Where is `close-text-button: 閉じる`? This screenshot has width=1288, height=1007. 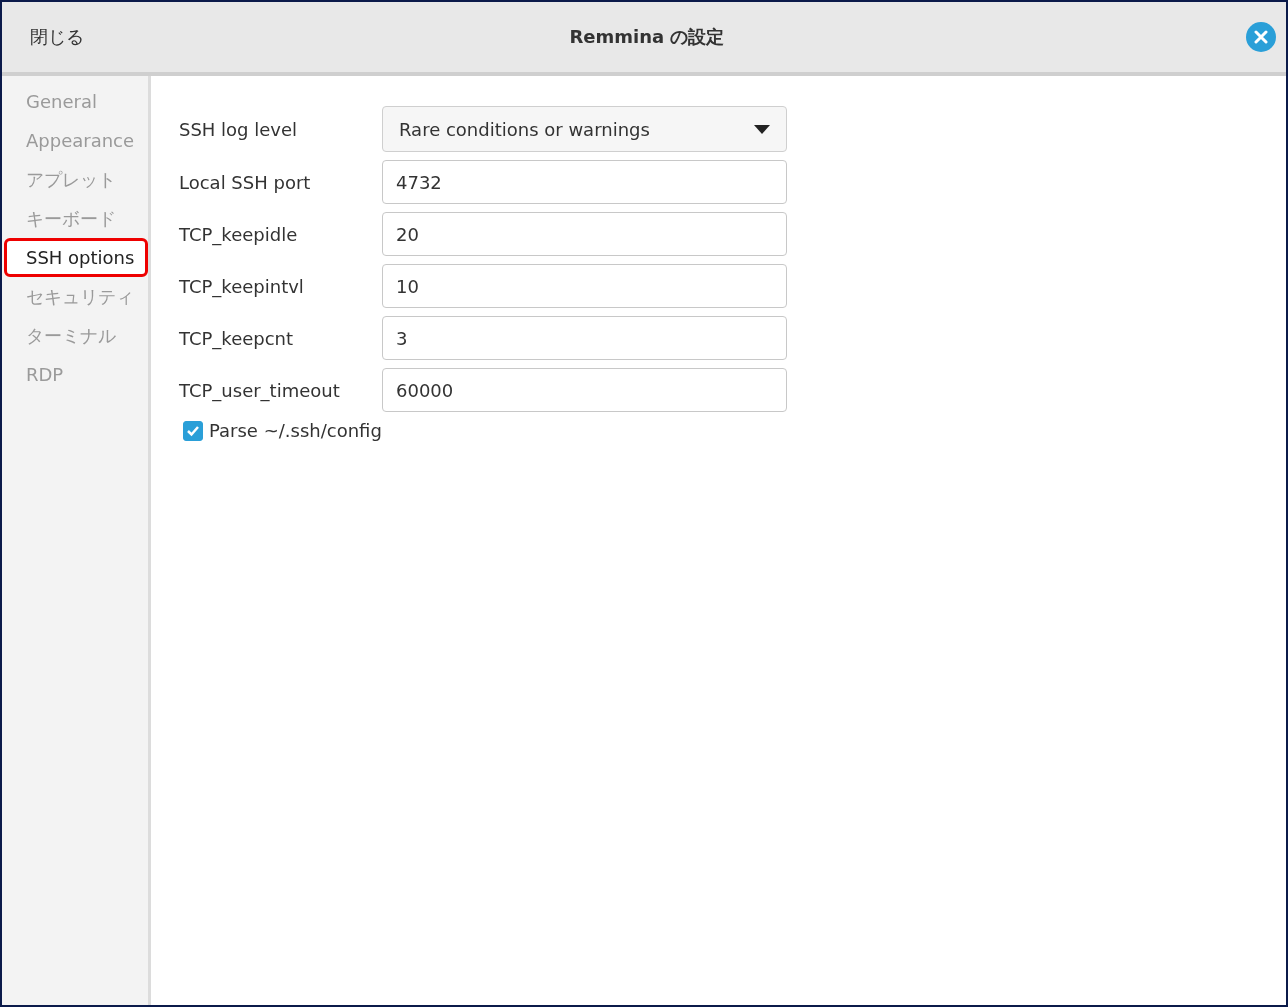 close-text-button: 閉じる is located at coordinates (57, 37).